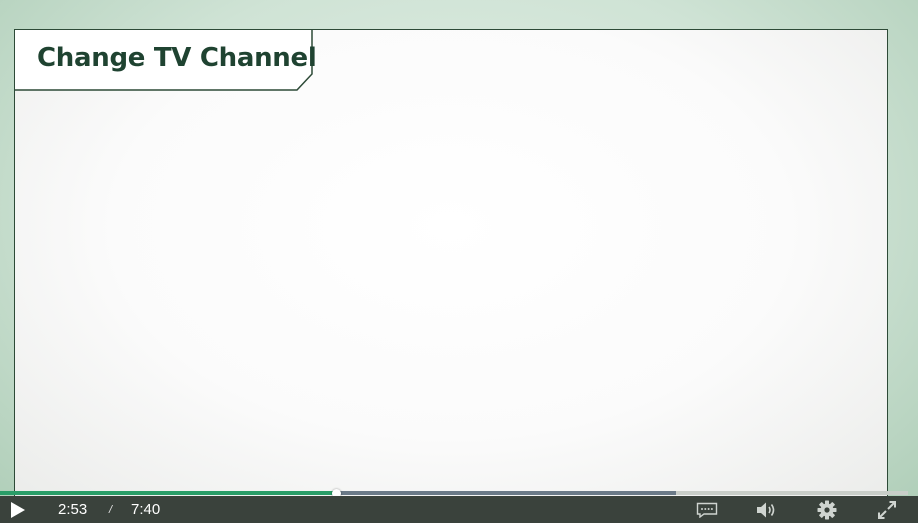 The height and width of the screenshot is (523, 918). Describe the element at coordinates (177, 58) in the screenshot. I see `slide-title: Change TV Channel` at that location.